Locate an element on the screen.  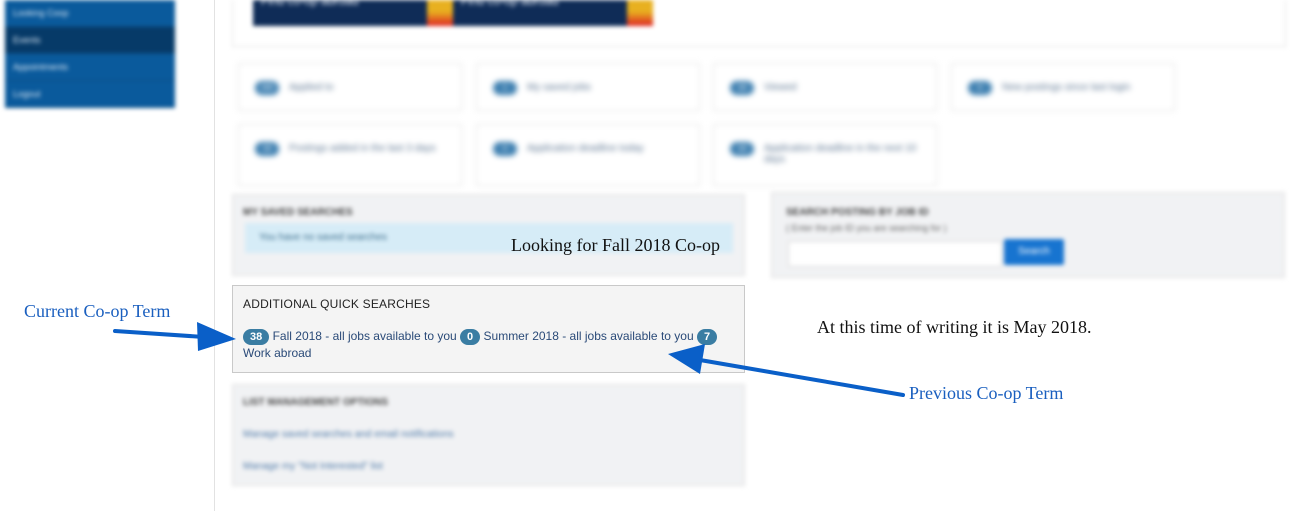
previous-term-arrow is located at coordinates (786, 370).